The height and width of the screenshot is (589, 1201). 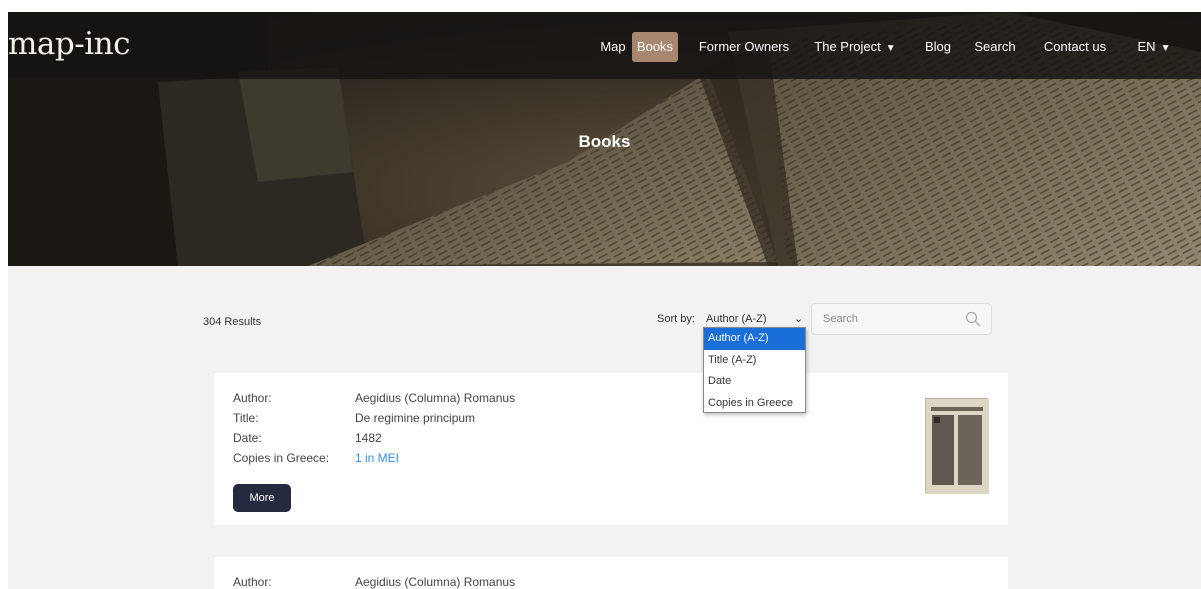 I want to click on more-button: More, so click(x=262, y=498).